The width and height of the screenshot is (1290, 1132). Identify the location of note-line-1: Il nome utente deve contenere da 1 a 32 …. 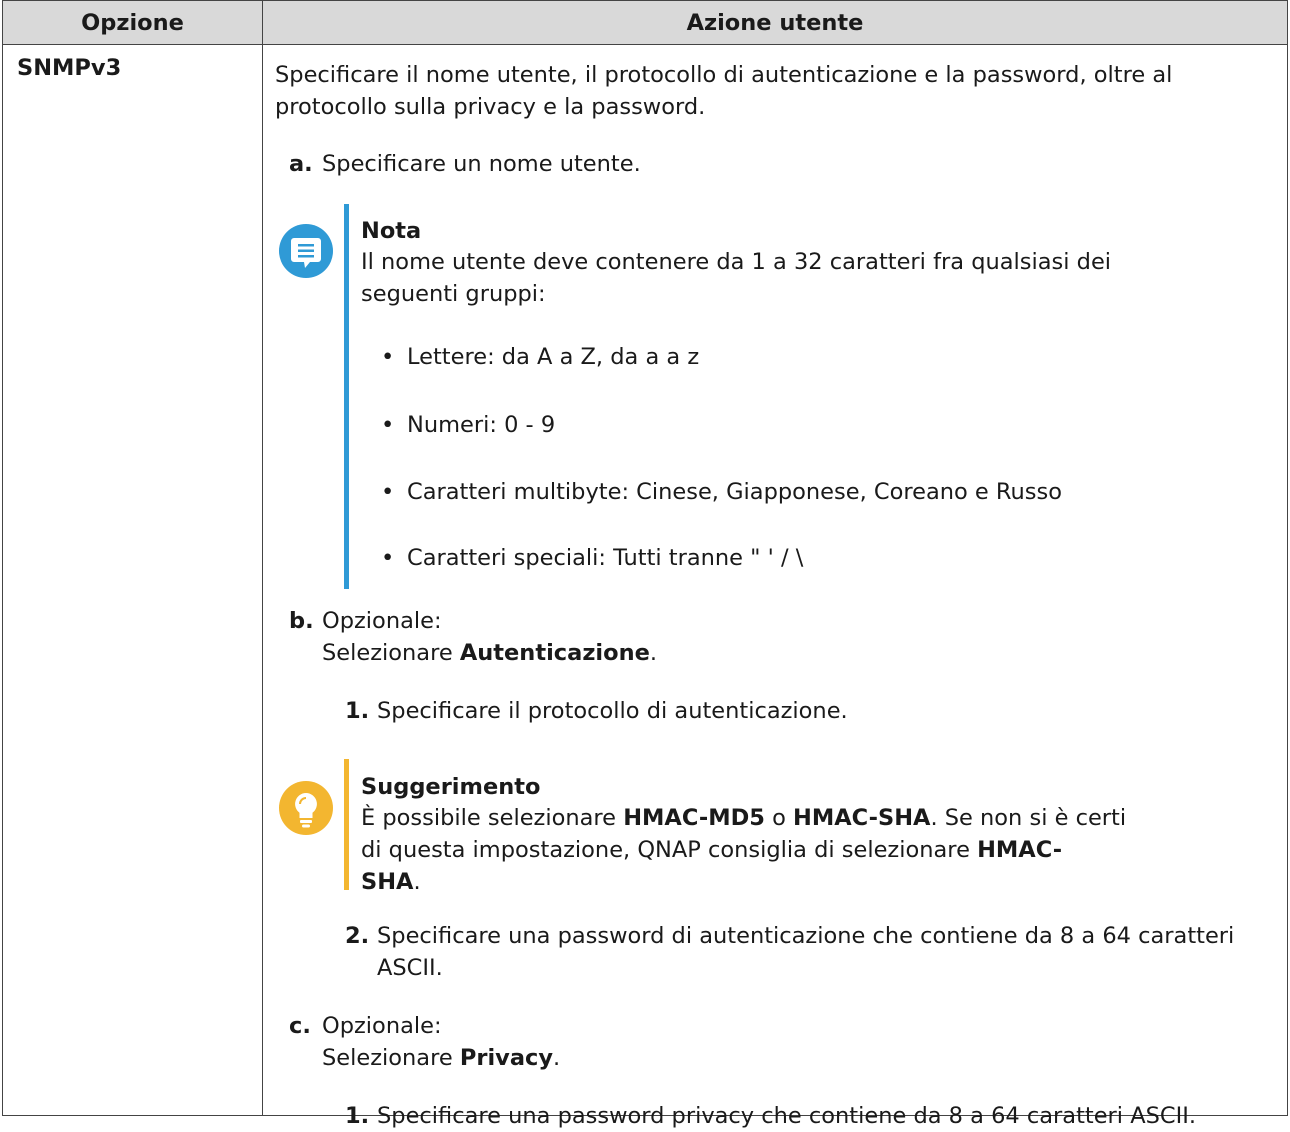
(736, 262).